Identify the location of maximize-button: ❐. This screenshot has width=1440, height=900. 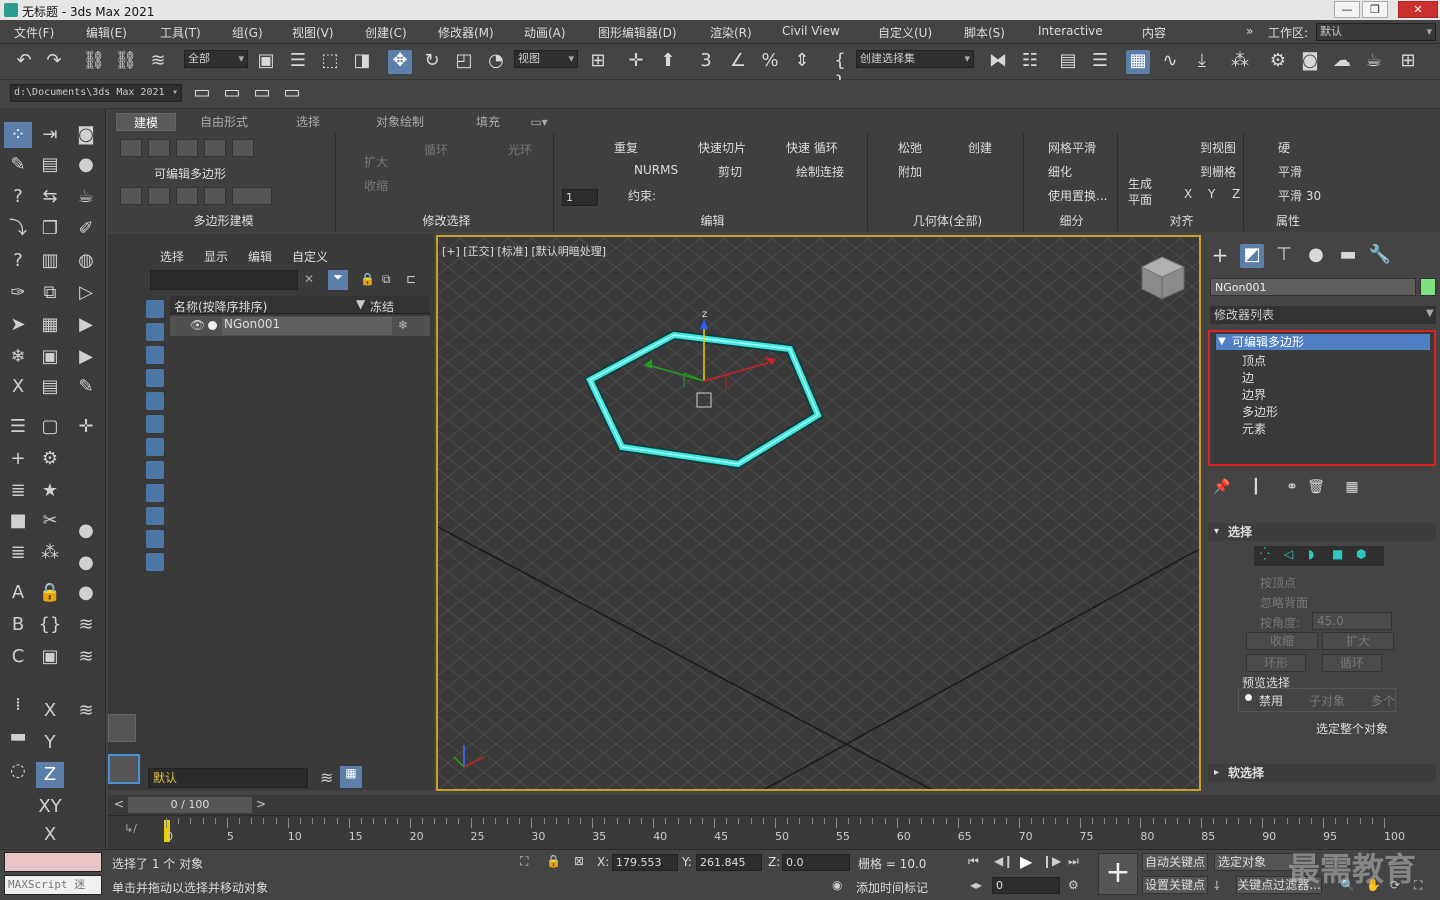
(1375, 9).